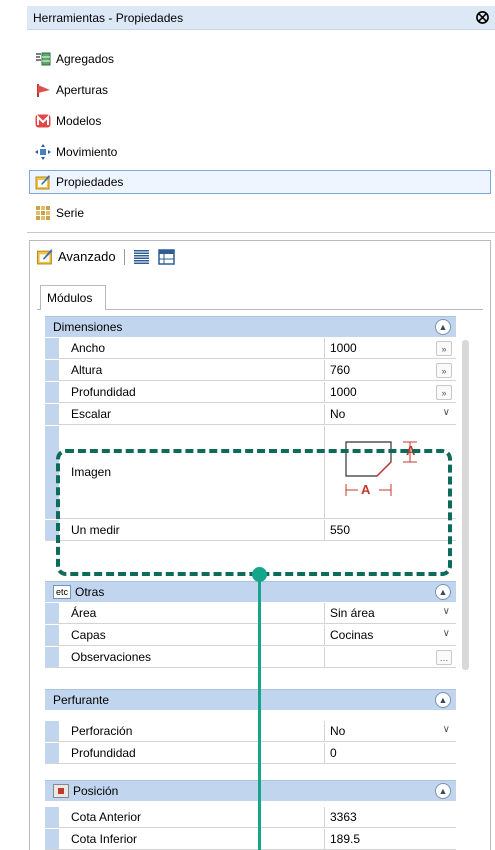 The height and width of the screenshot is (850, 495). Describe the element at coordinates (343, 817) in the screenshot. I see `property-value: 3363` at that location.